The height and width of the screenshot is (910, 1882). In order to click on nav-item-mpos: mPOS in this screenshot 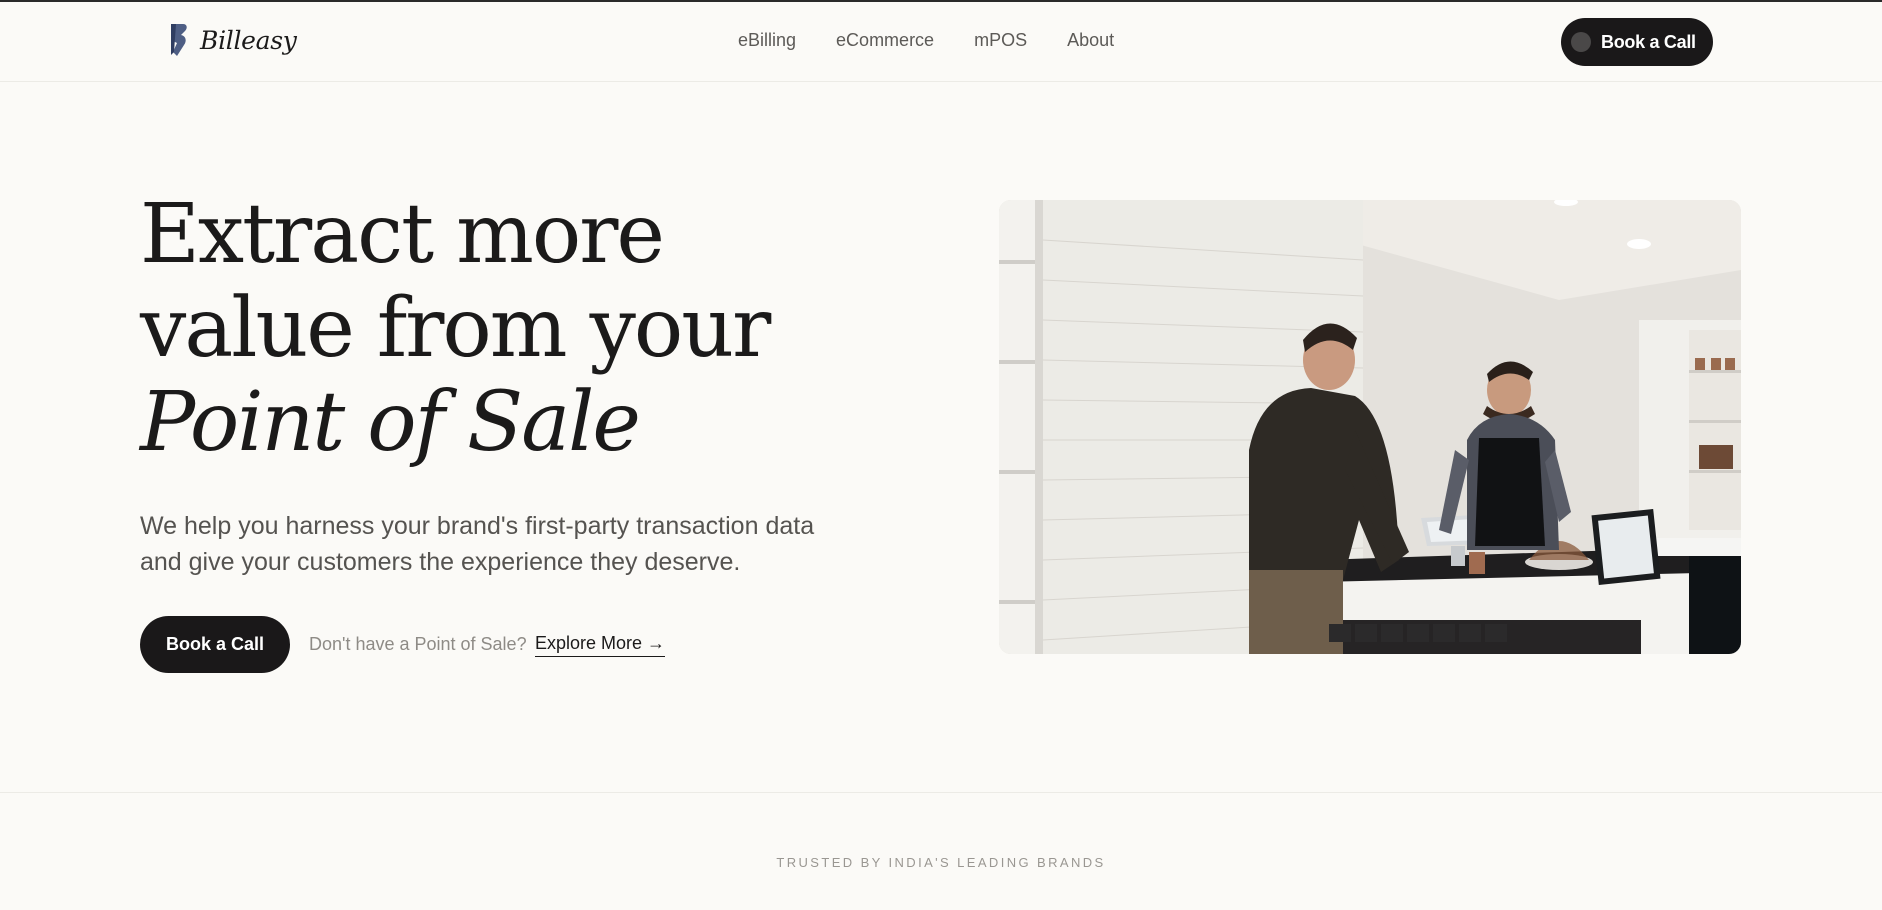, I will do `click(1000, 40)`.